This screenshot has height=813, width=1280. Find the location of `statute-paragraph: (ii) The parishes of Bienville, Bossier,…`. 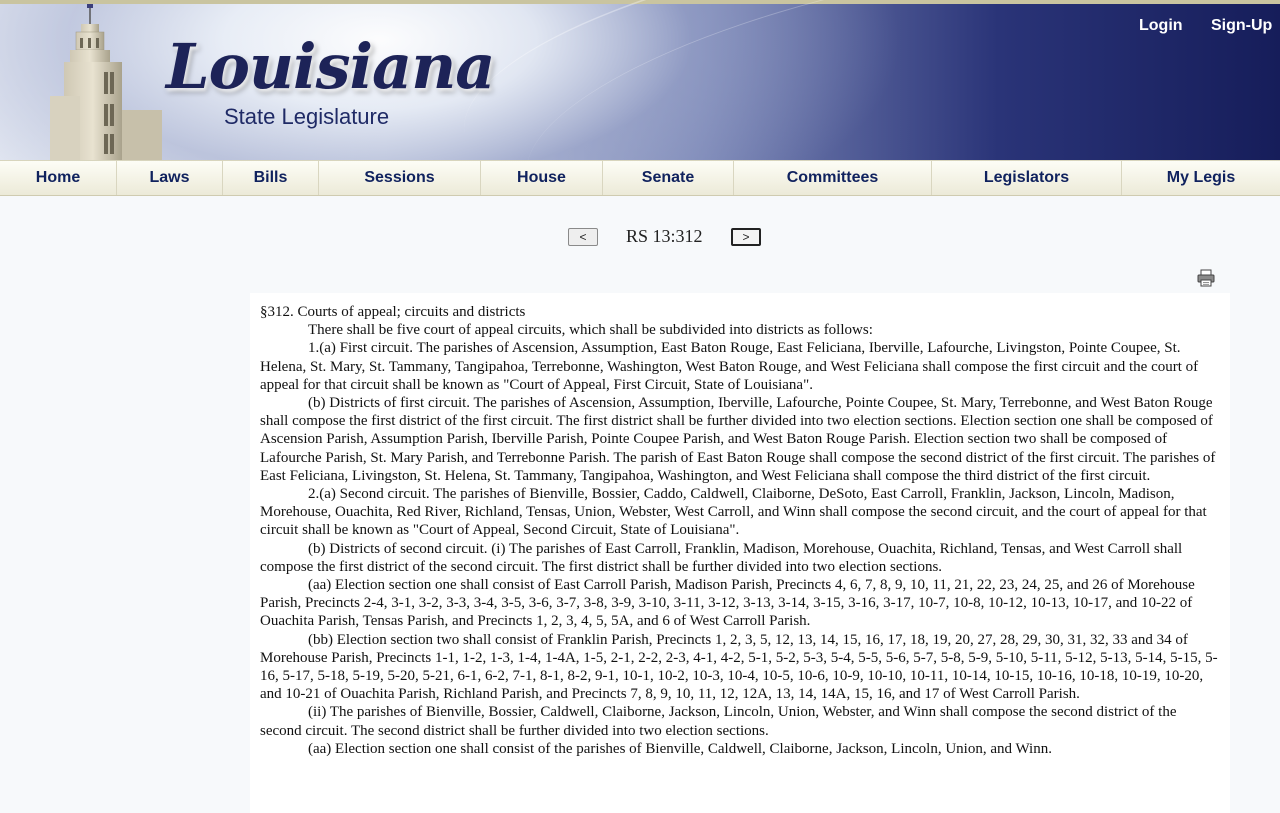

statute-paragraph: (ii) The parishes of Bienville, Bossier,… is located at coordinates (718, 721).